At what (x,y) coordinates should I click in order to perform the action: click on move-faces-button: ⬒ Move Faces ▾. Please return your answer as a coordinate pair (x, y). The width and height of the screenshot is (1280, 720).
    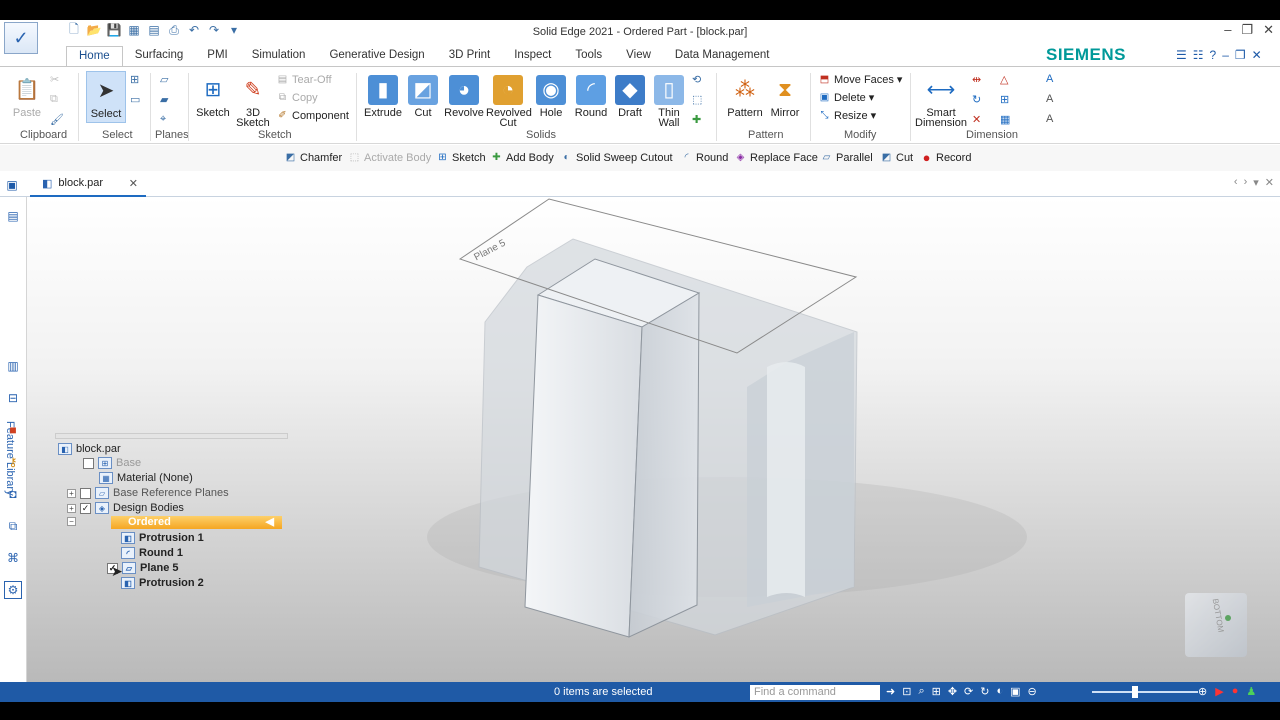
    Looking at the image, I should click on (860, 80).